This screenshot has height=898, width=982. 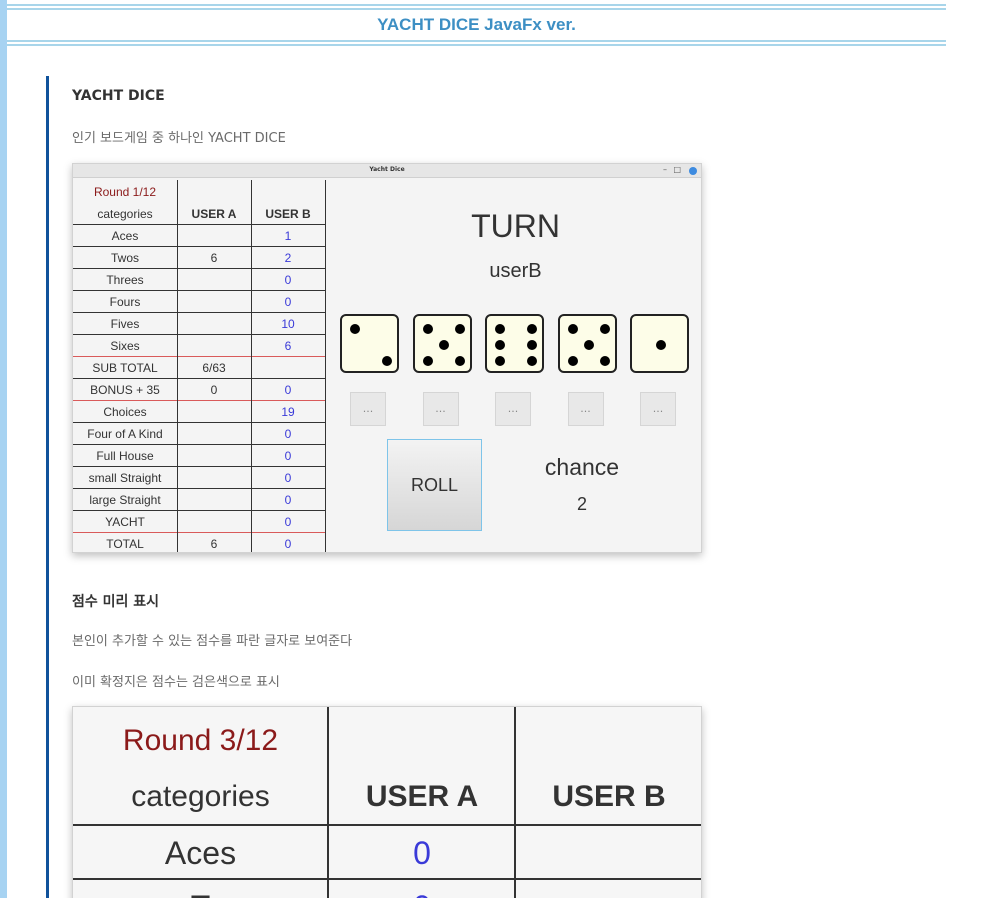 I want to click on score-row-four-of-a-kind: Four of A Kind 0, so click(x=199, y=434).